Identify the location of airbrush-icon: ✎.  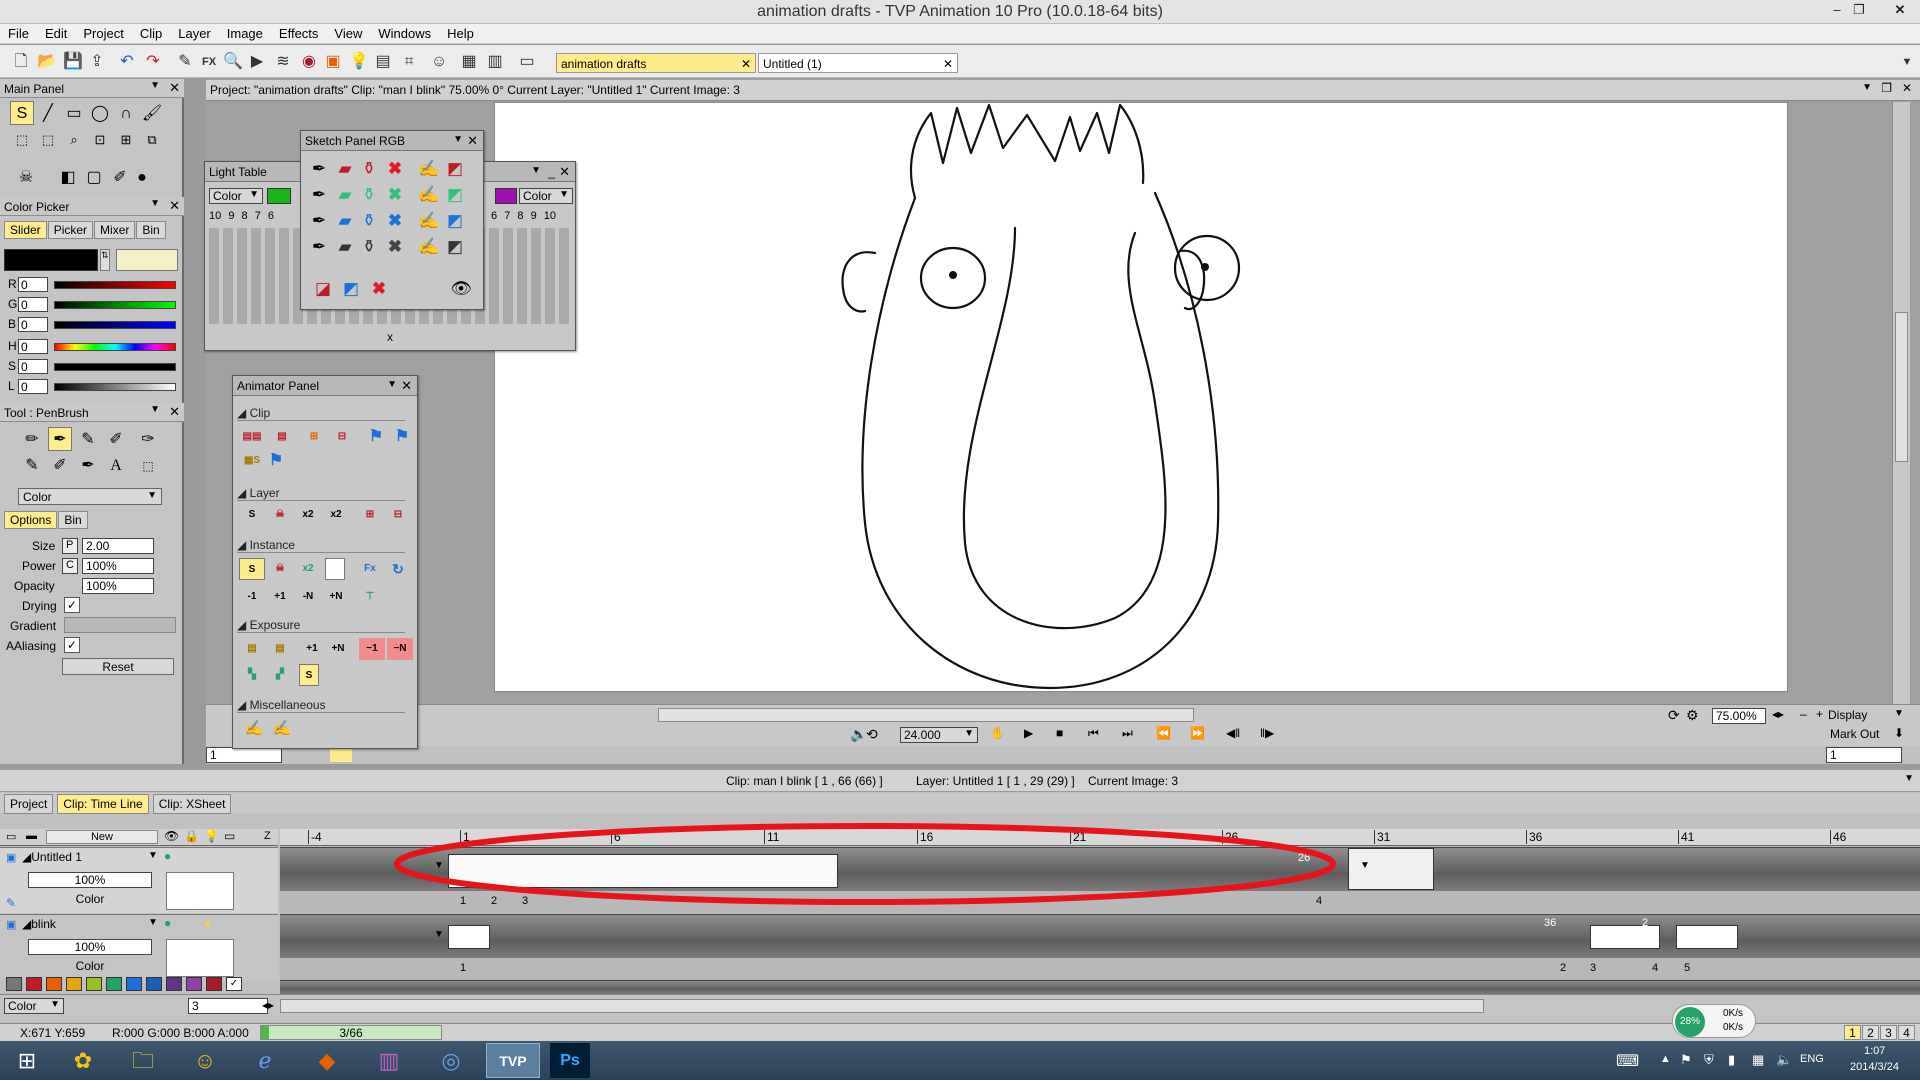
(88, 439).